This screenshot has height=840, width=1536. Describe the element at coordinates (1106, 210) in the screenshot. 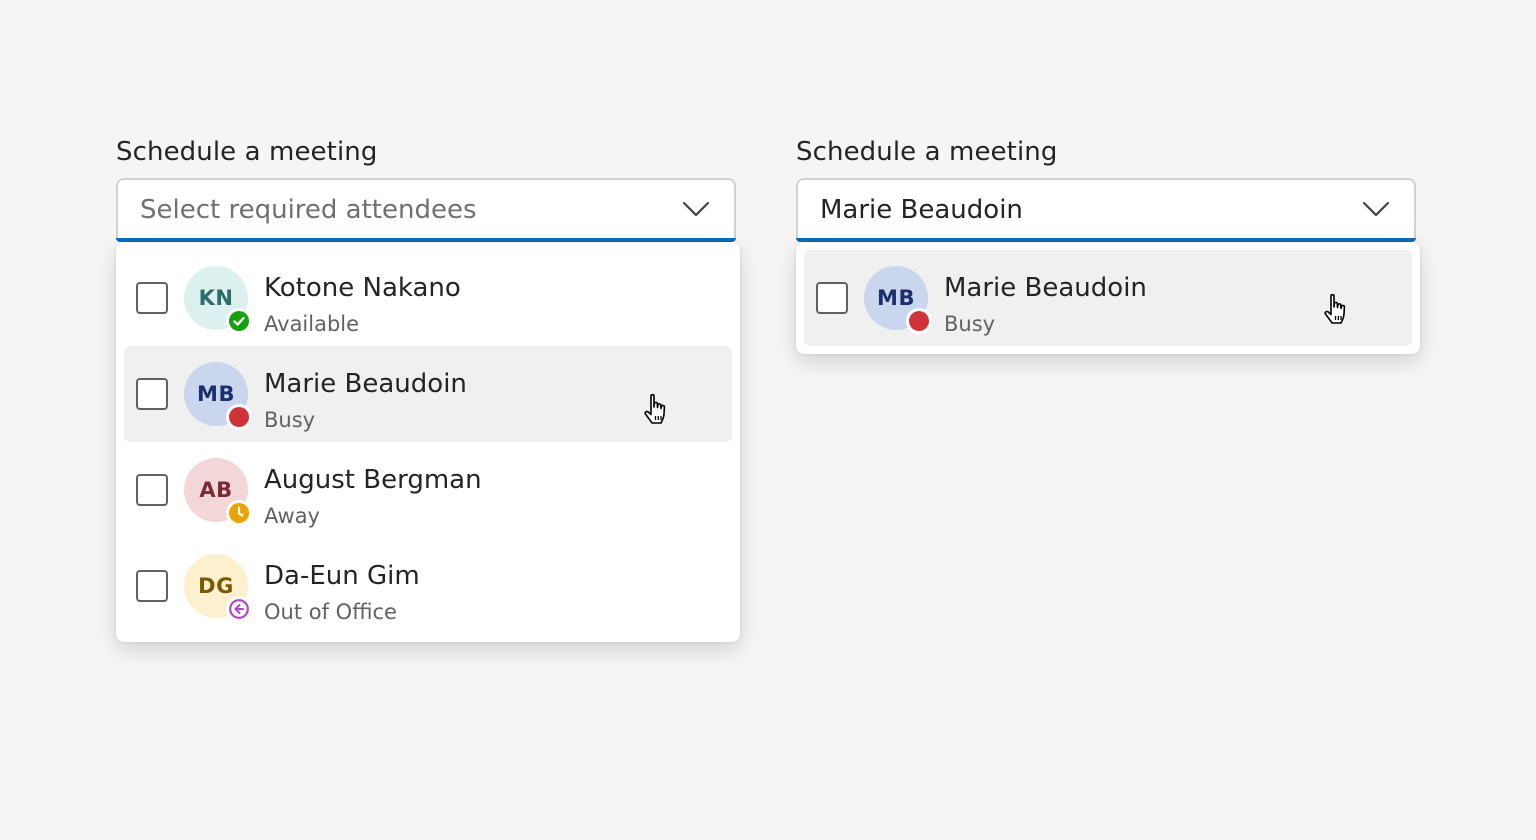

I see `attendees-combobox: Marie Beaudoin` at that location.